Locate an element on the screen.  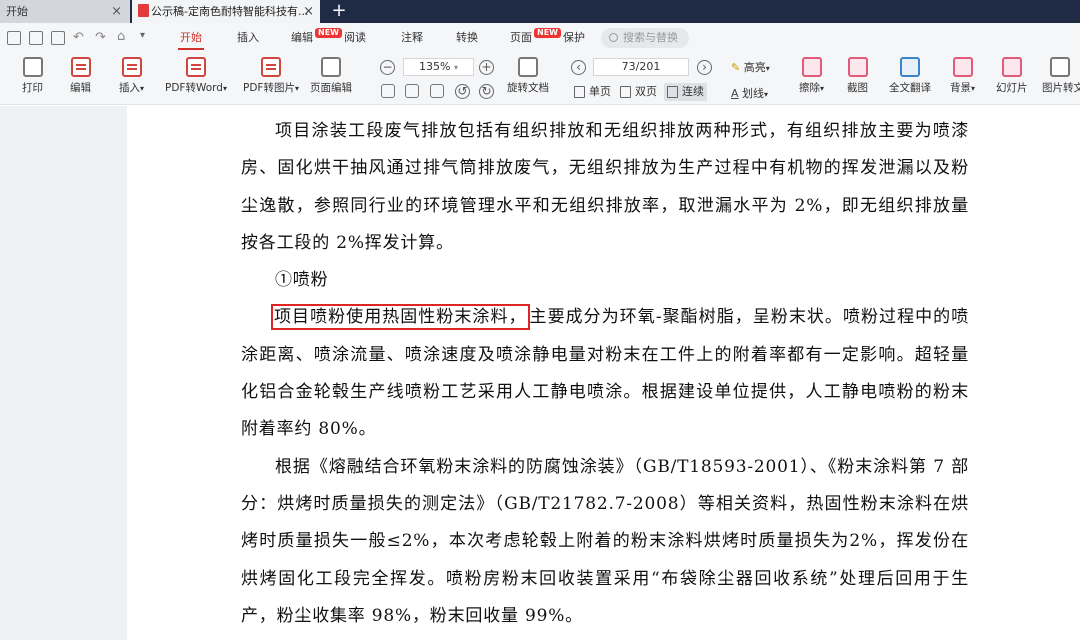
slideshow-icon is located at coordinates (1011, 67).